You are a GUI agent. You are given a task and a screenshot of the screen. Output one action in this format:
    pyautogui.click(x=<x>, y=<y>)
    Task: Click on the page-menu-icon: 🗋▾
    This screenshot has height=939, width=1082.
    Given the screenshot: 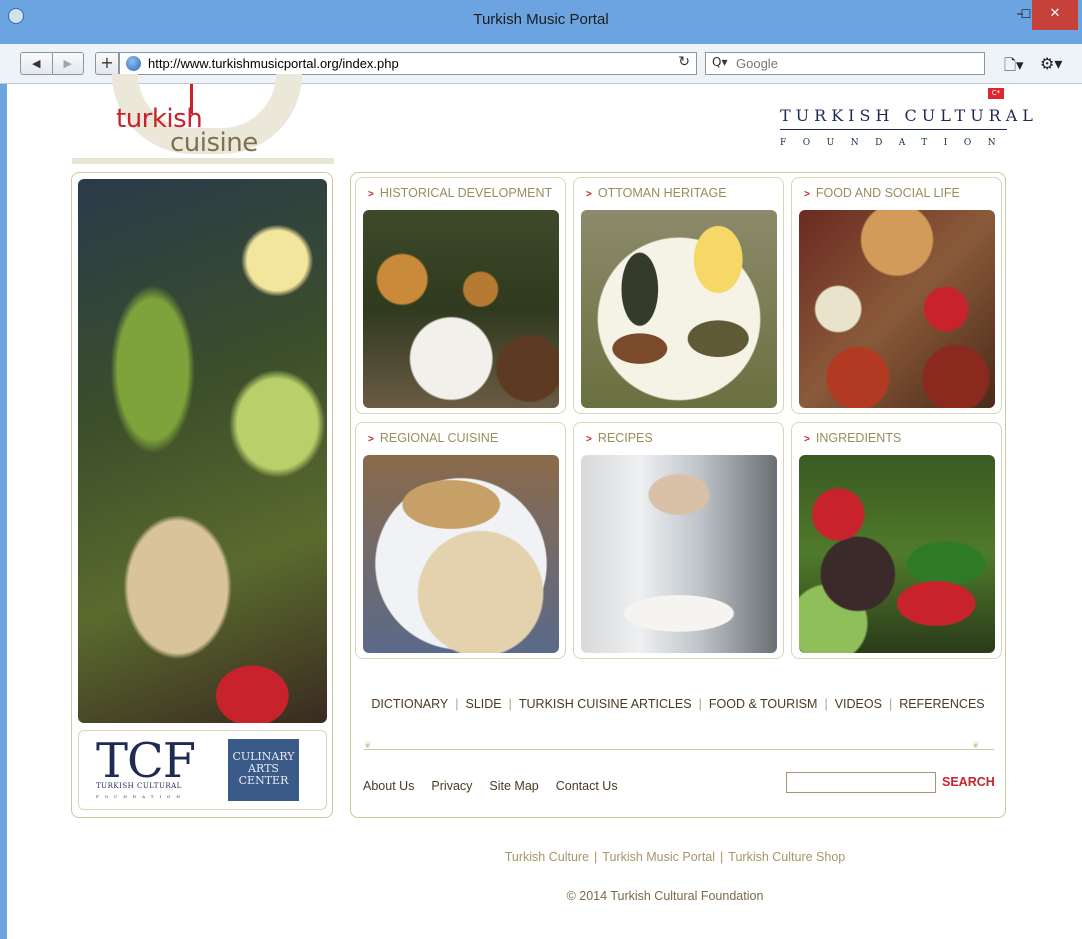 What is the action you would take?
    pyautogui.click(x=1014, y=67)
    